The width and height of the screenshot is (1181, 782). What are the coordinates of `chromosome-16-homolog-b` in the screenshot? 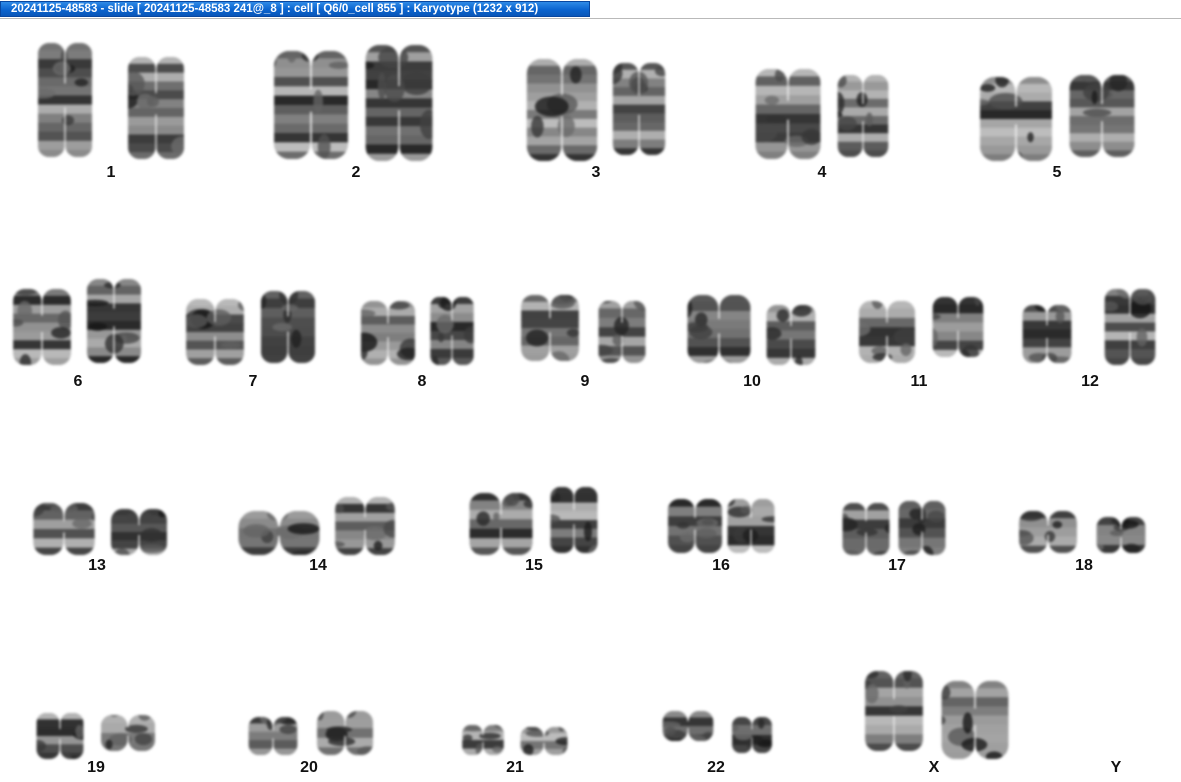 It's located at (751, 526).